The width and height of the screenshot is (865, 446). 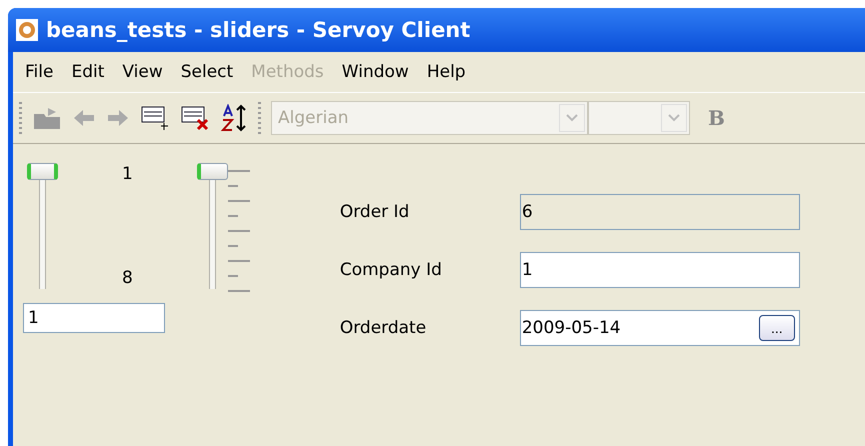 What do you see at coordinates (660, 212) in the screenshot?
I see `input-field: 6` at bounding box center [660, 212].